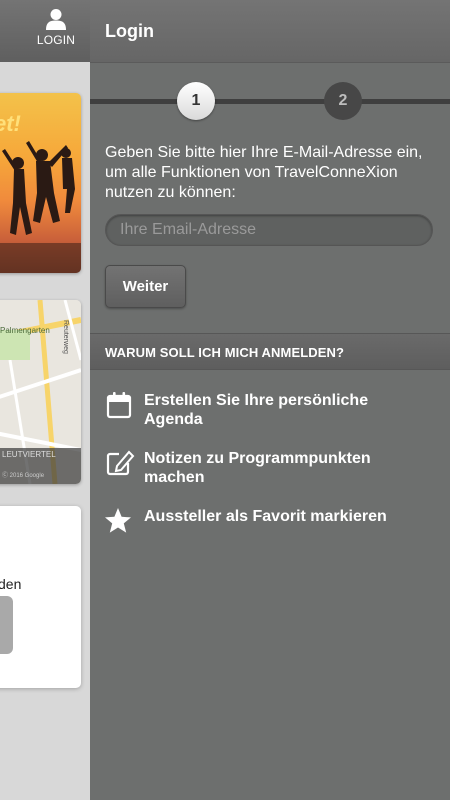  What do you see at coordinates (56, 19) in the screenshot?
I see `user-icon` at bounding box center [56, 19].